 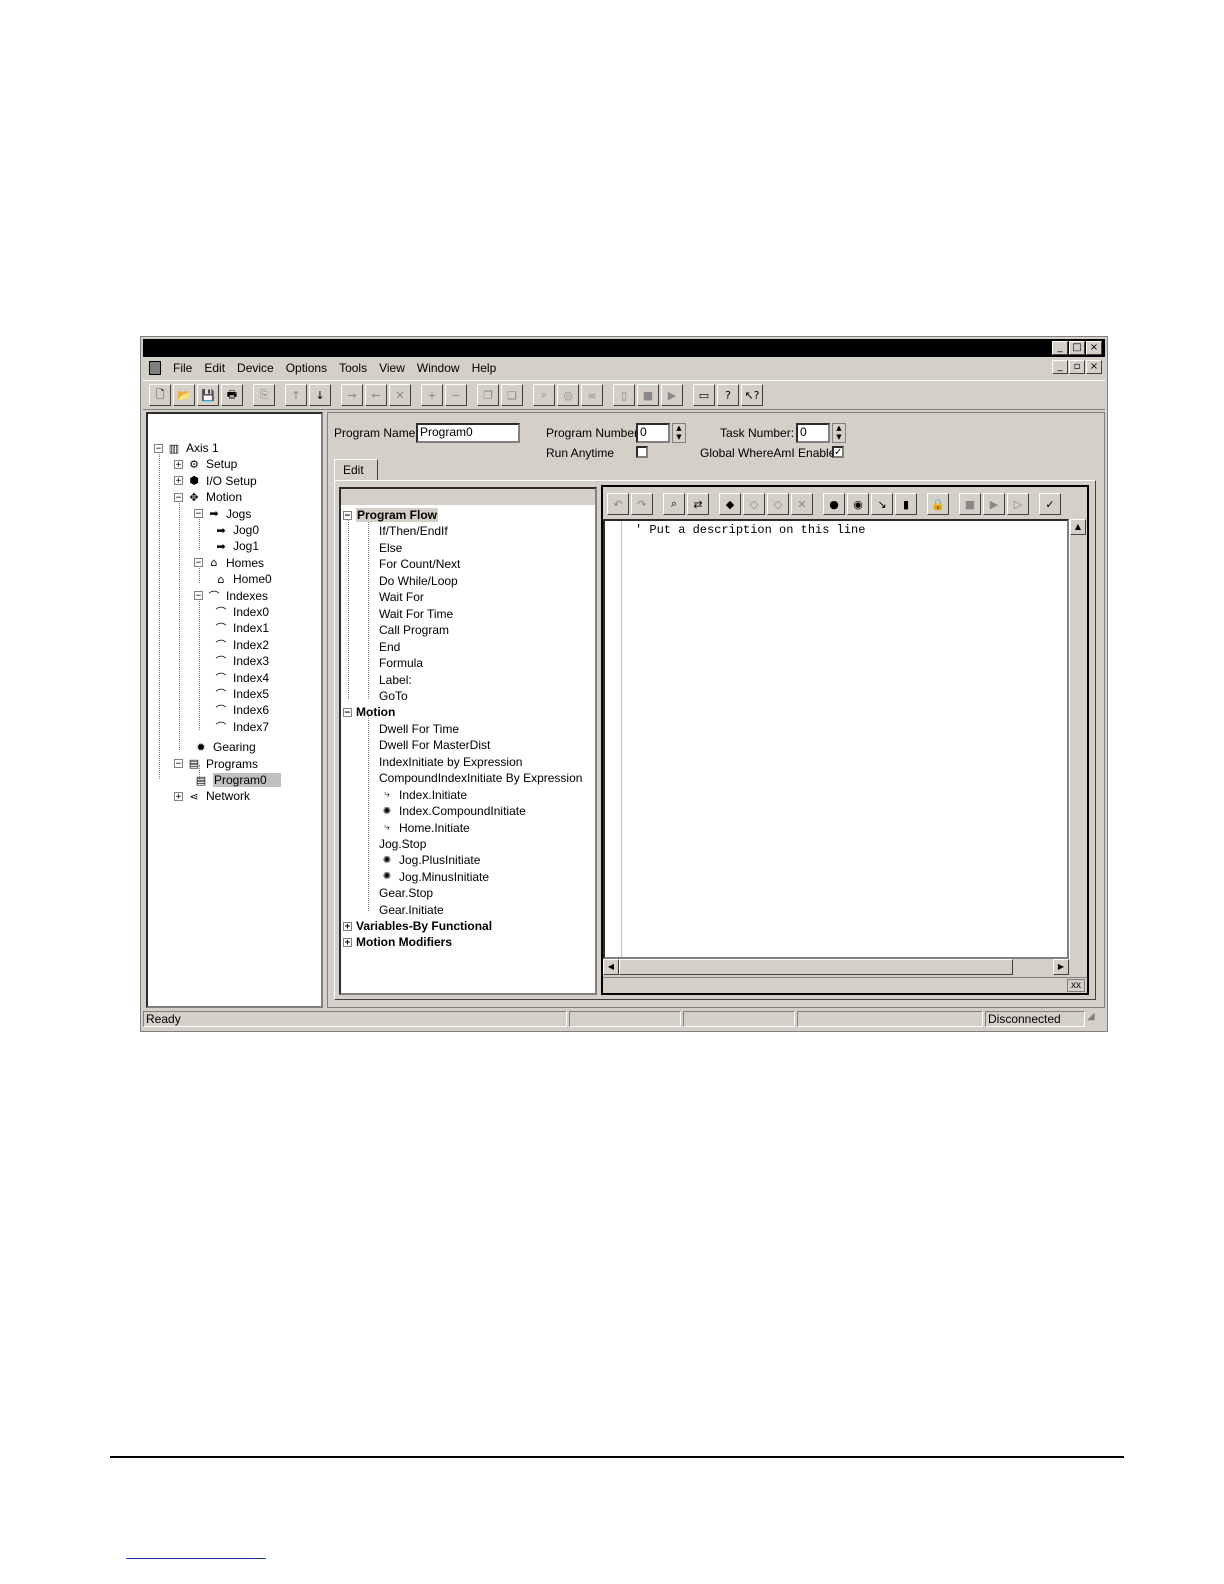 I want to click on delete-icon: ✕, so click(x=400, y=395).